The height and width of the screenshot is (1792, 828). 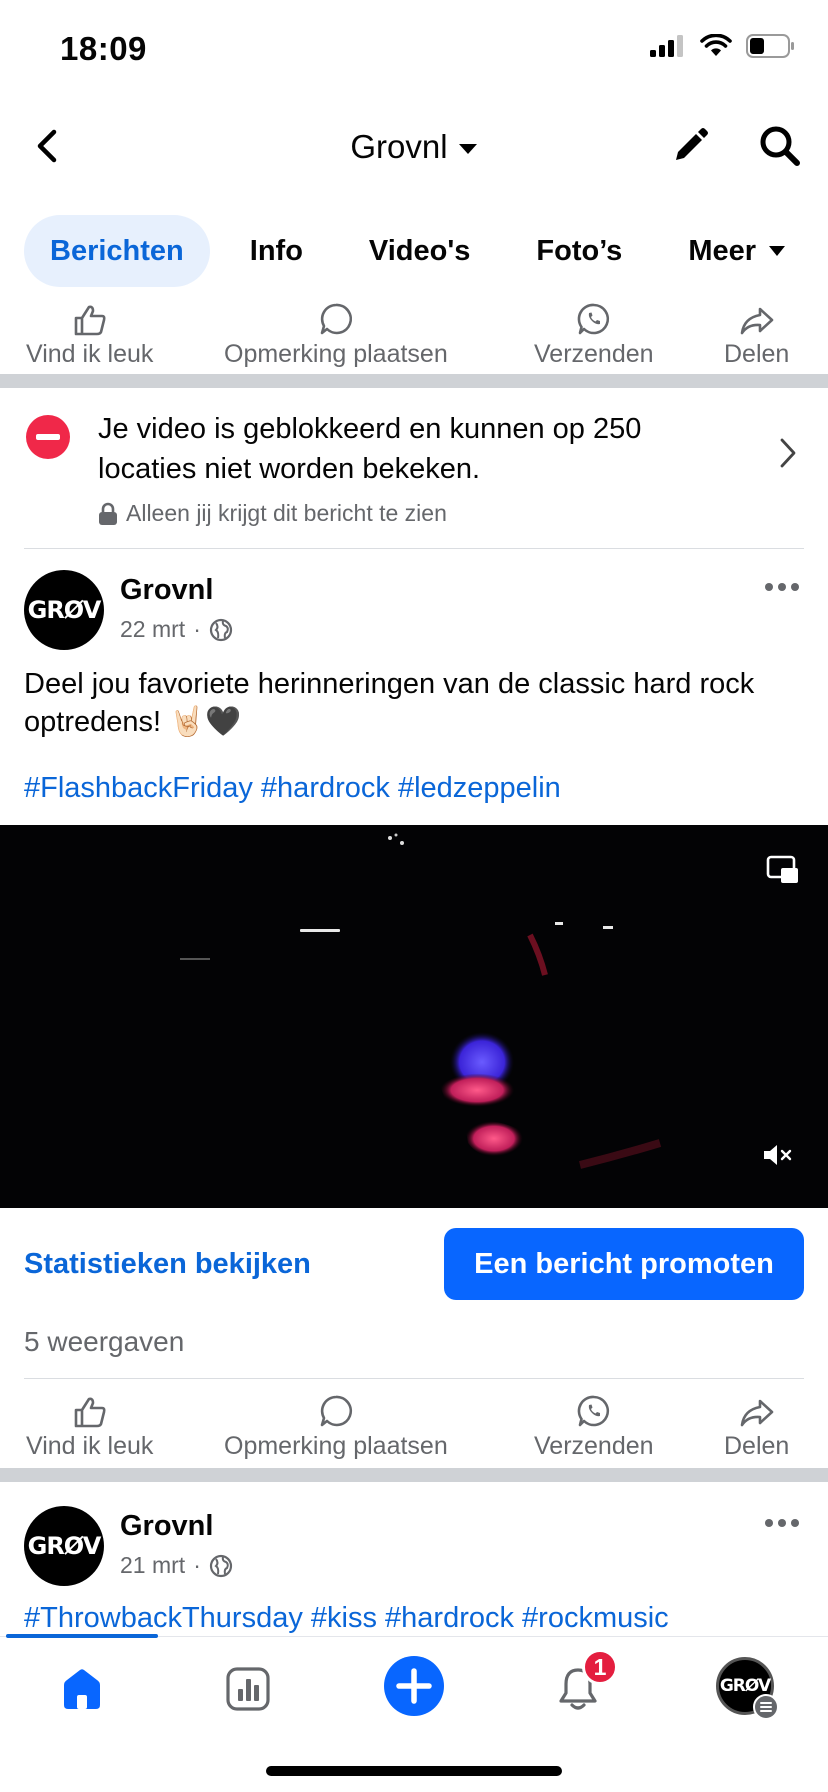 I want to click on blocked-icon, so click(x=48, y=437).